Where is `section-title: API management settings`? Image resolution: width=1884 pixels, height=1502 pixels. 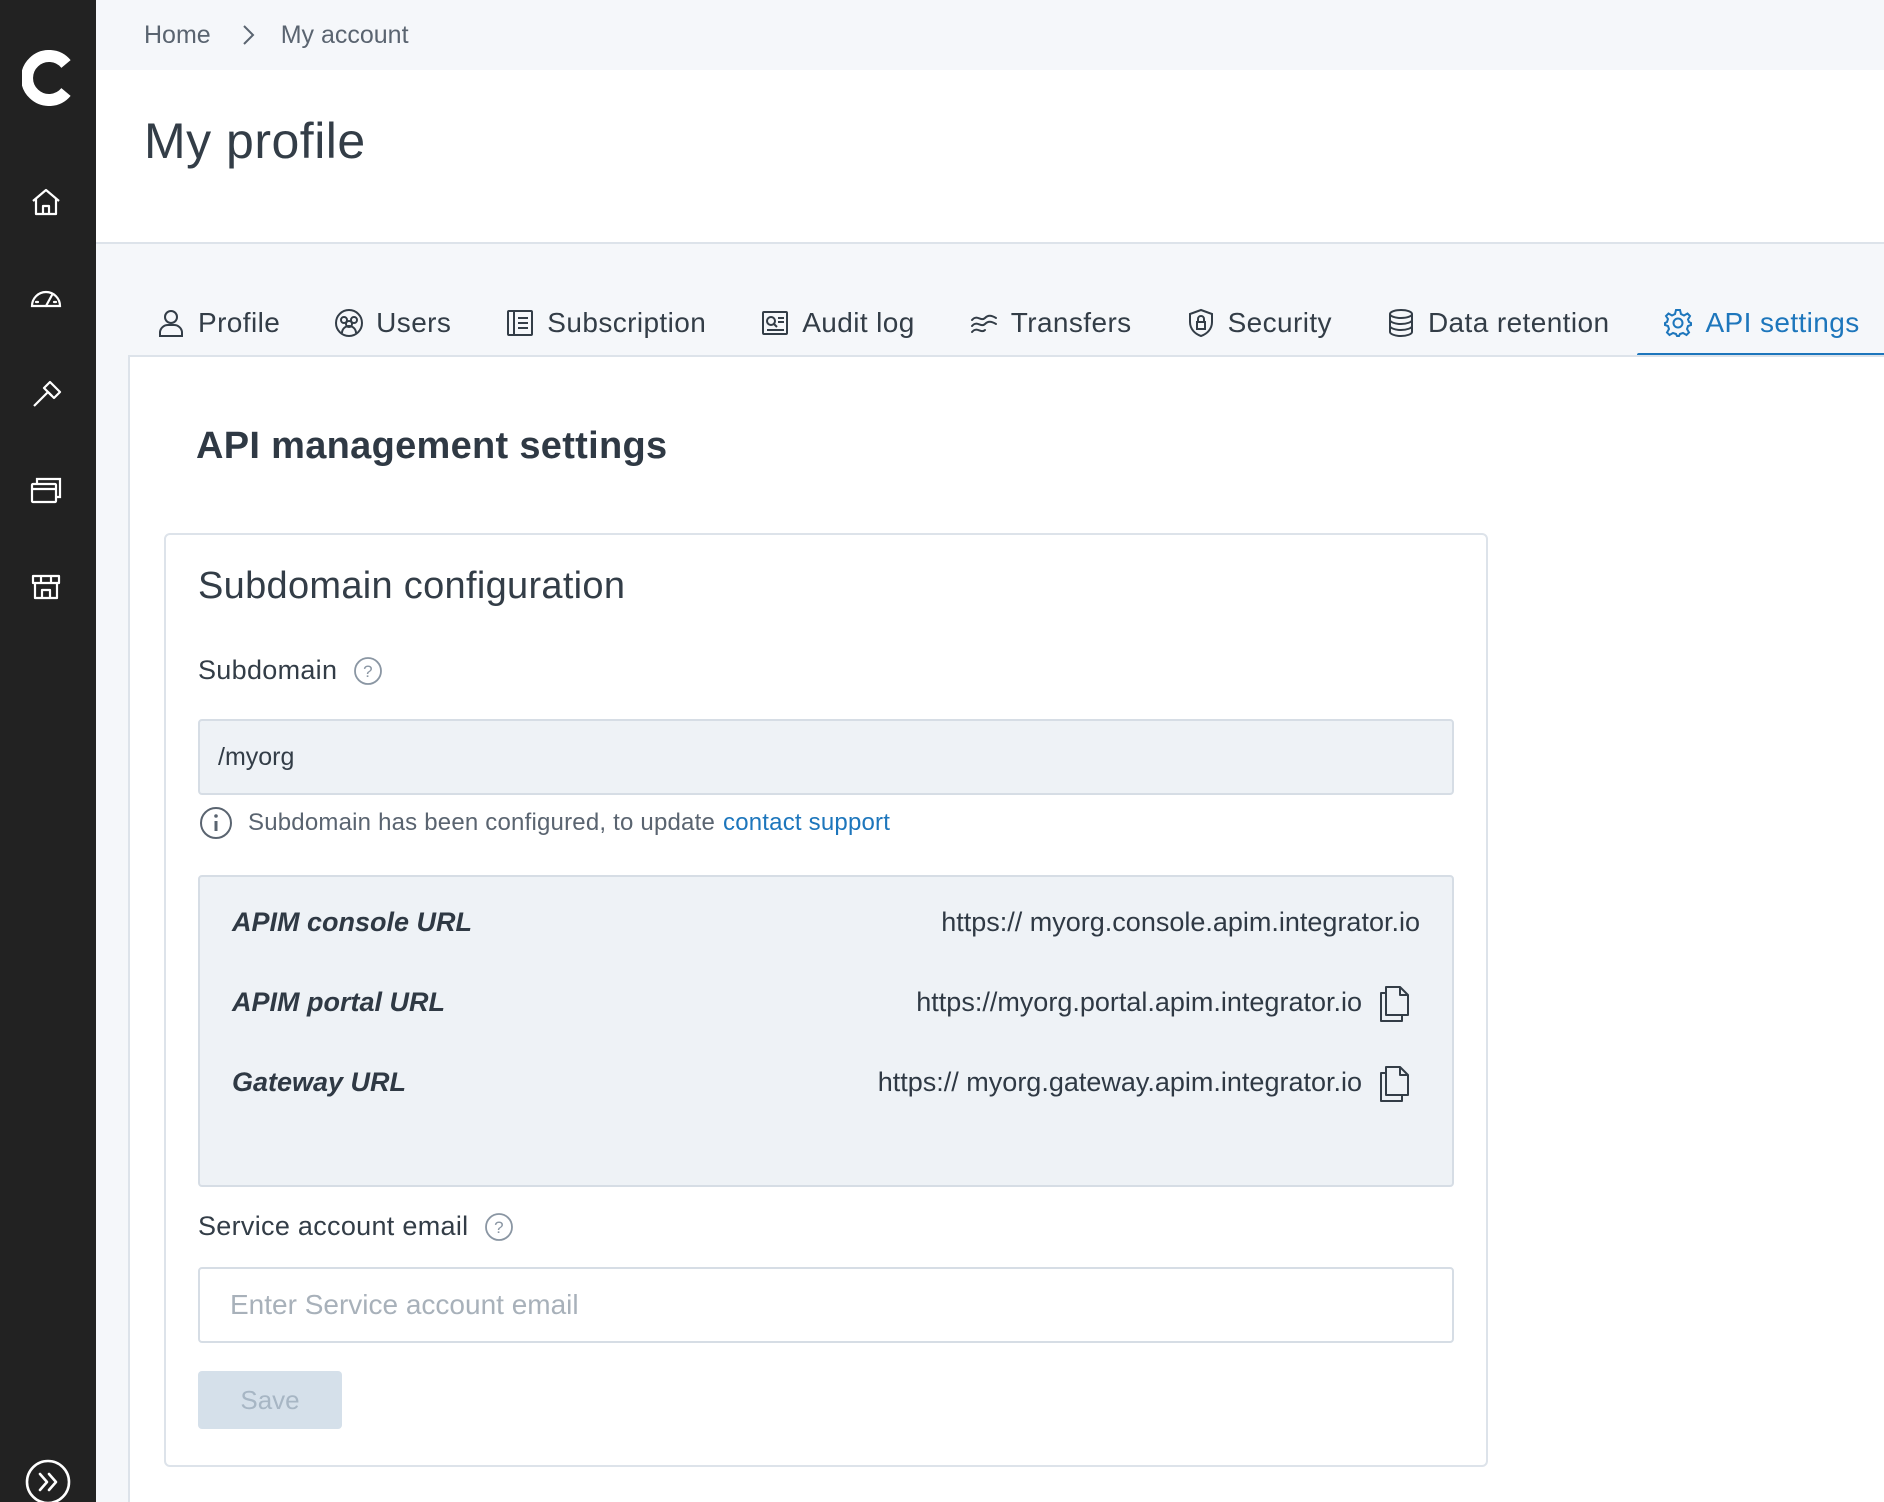
section-title: API management settings is located at coordinates (432, 446).